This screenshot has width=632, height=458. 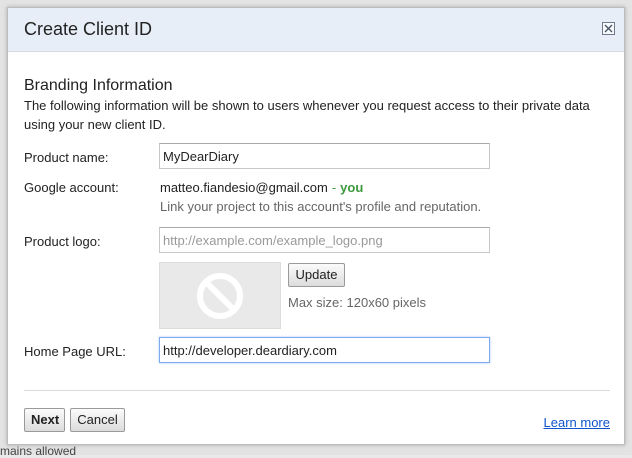 I want to click on close-button, so click(x=608, y=28).